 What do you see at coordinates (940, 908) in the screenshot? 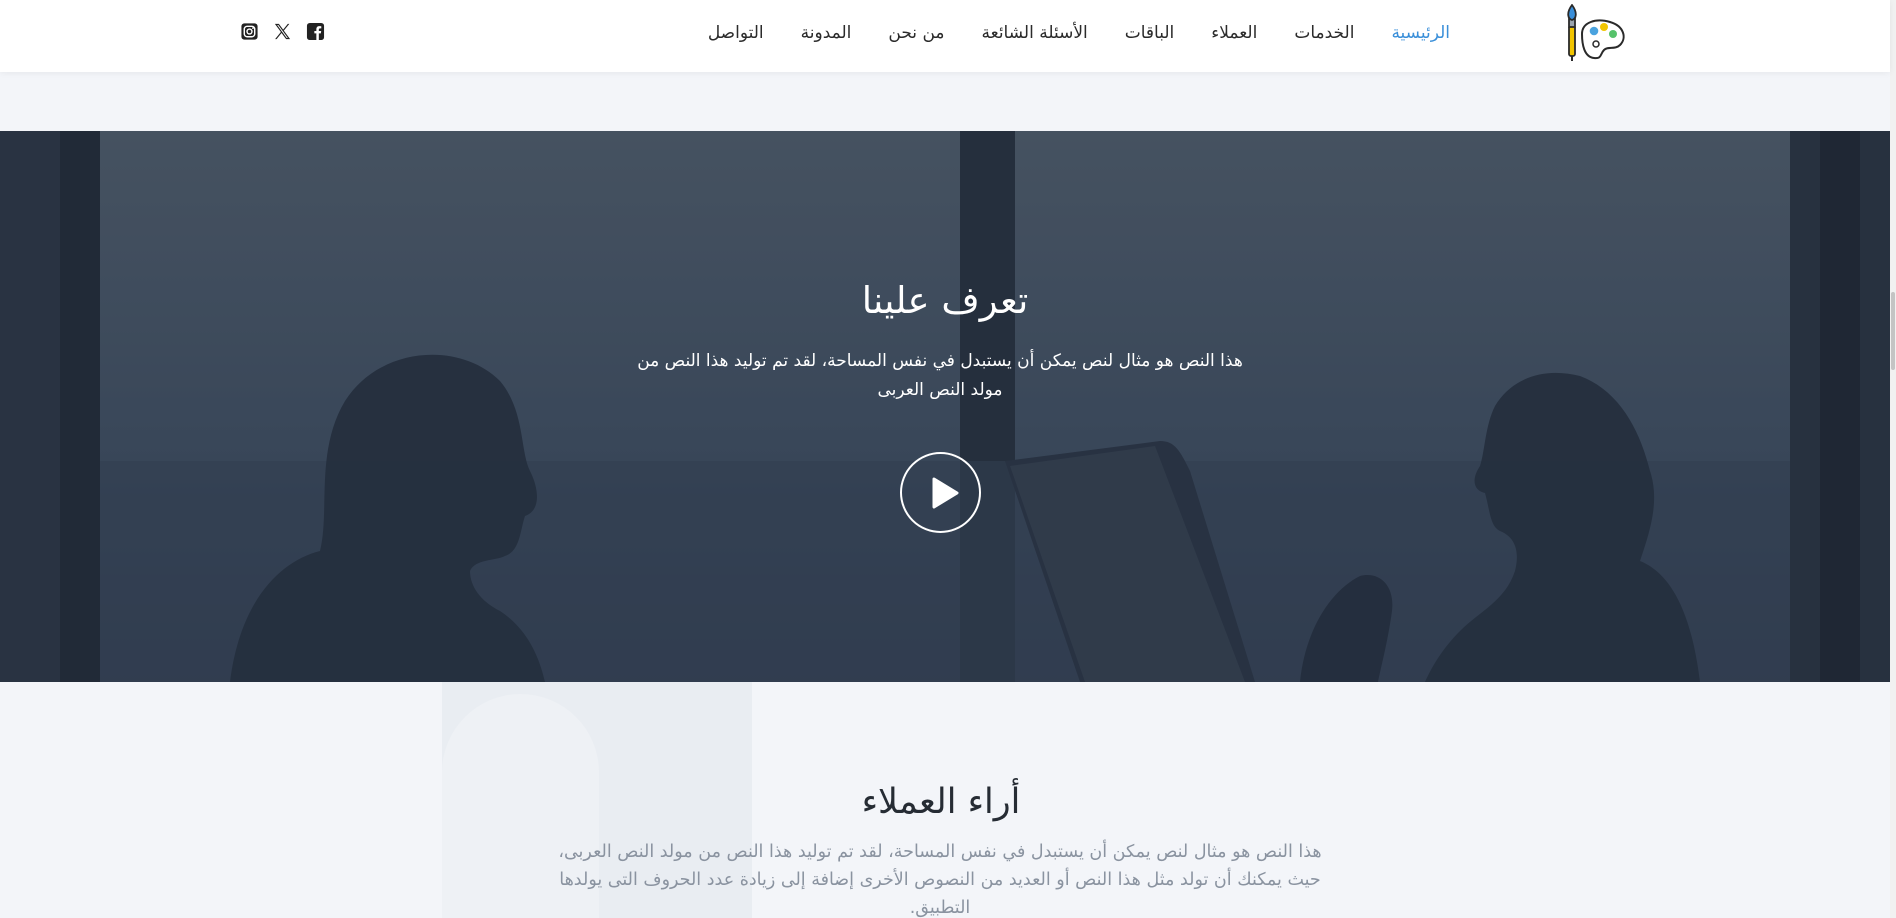
I see `testimonials-description-line-3: التطبيق.` at bounding box center [940, 908].